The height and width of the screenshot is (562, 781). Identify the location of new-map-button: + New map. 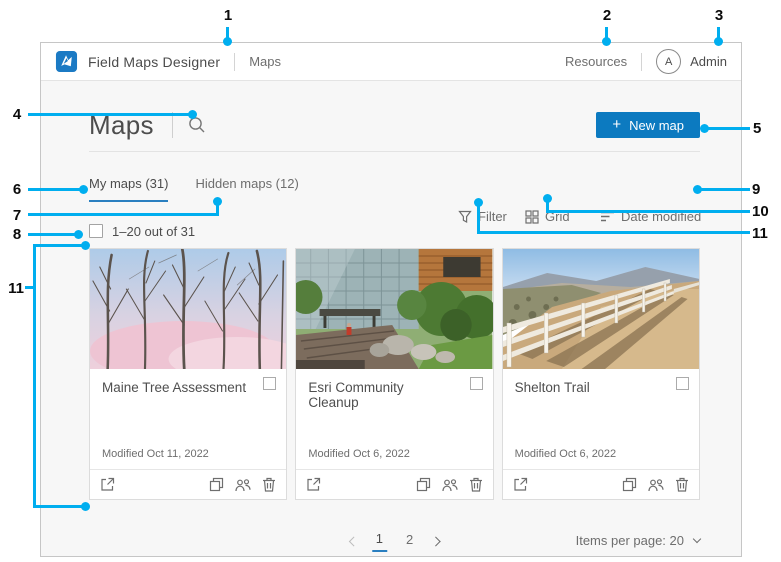
(648, 125).